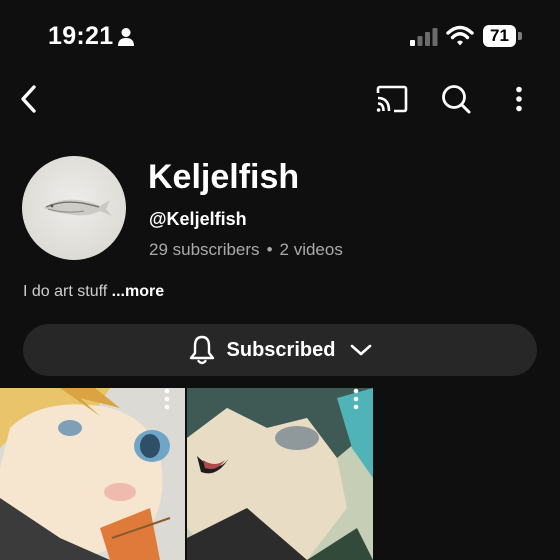 The width and height of the screenshot is (560, 560). I want to click on signal-icon, so click(424, 37).